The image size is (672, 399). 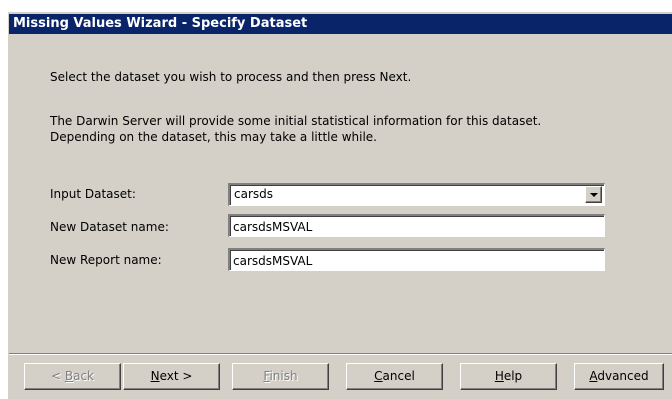 I want to click on new-dataset-label: New Dataset name:, so click(x=109, y=227).